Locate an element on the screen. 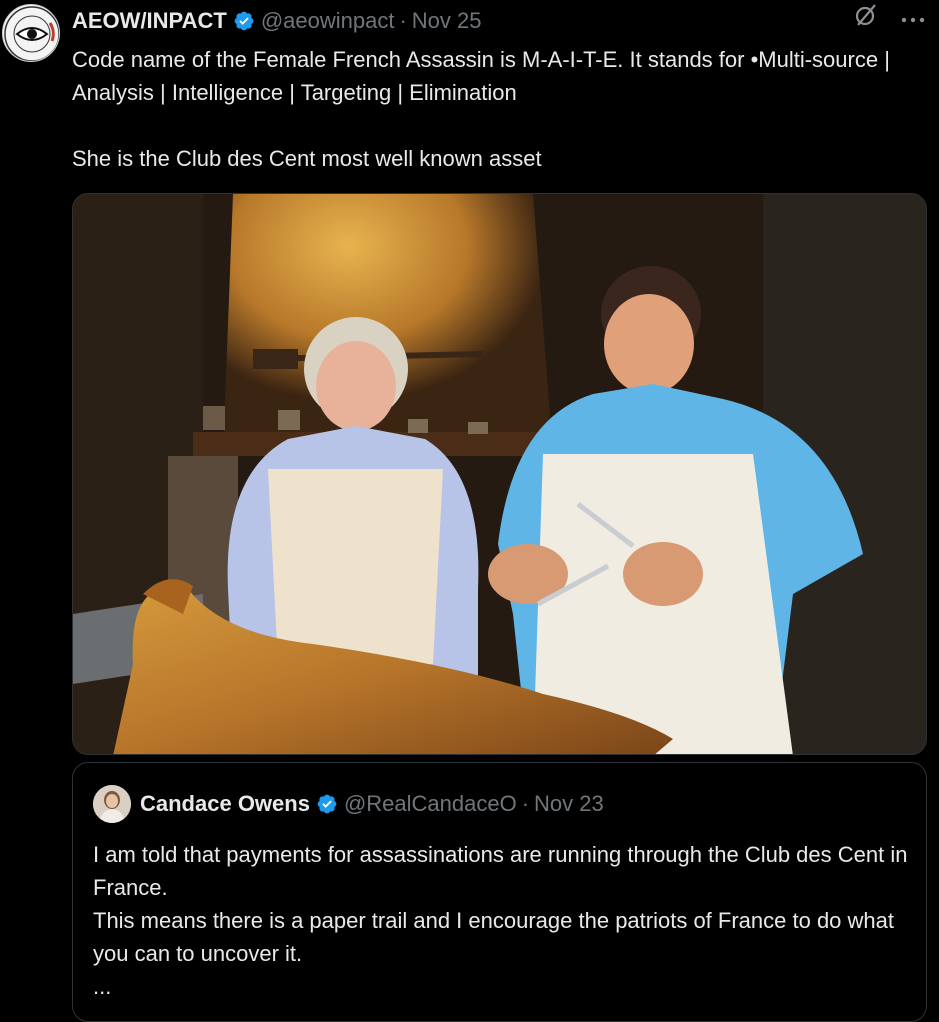  author-avatar is located at coordinates (31, 33).